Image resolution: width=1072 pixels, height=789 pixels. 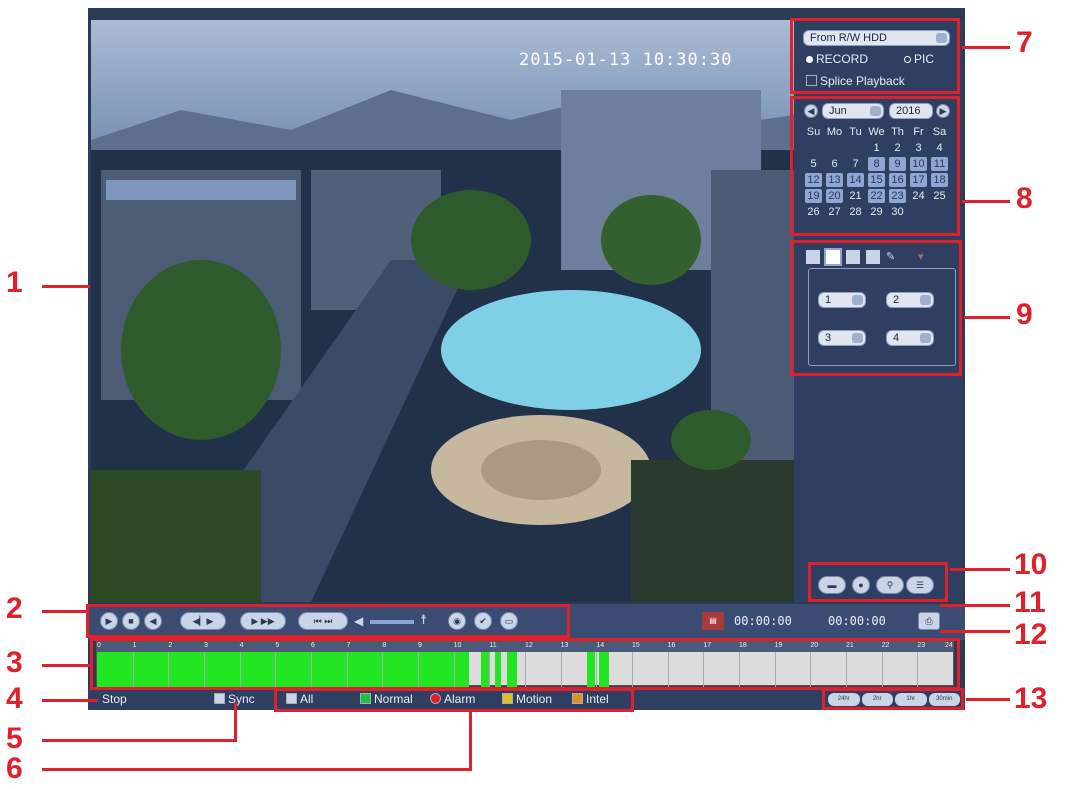 What do you see at coordinates (597, 699) in the screenshot?
I see `filter-intel-label: Intel` at bounding box center [597, 699].